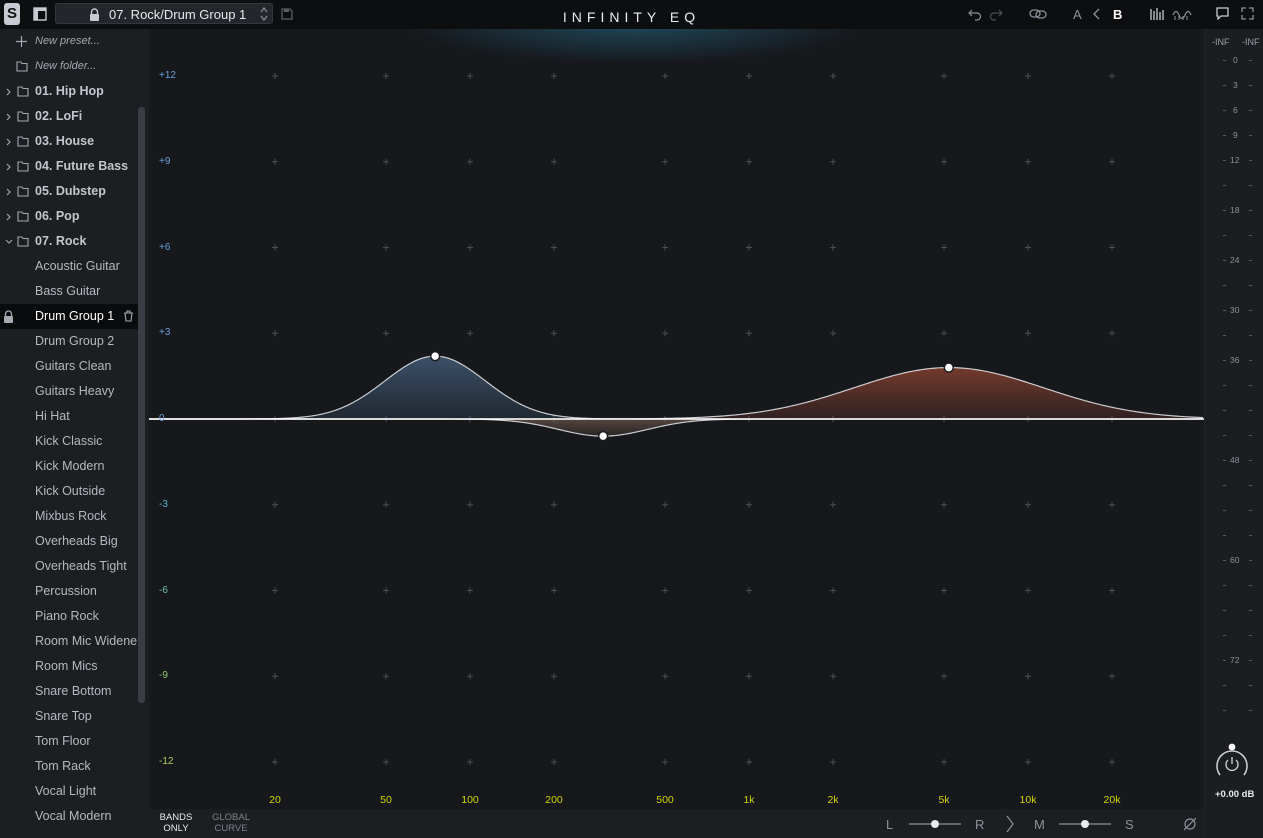 The width and height of the screenshot is (1263, 838). Describe the element at coordinates (1077, 14) in the screenshot. I see `ab-a-button: A` at that location.